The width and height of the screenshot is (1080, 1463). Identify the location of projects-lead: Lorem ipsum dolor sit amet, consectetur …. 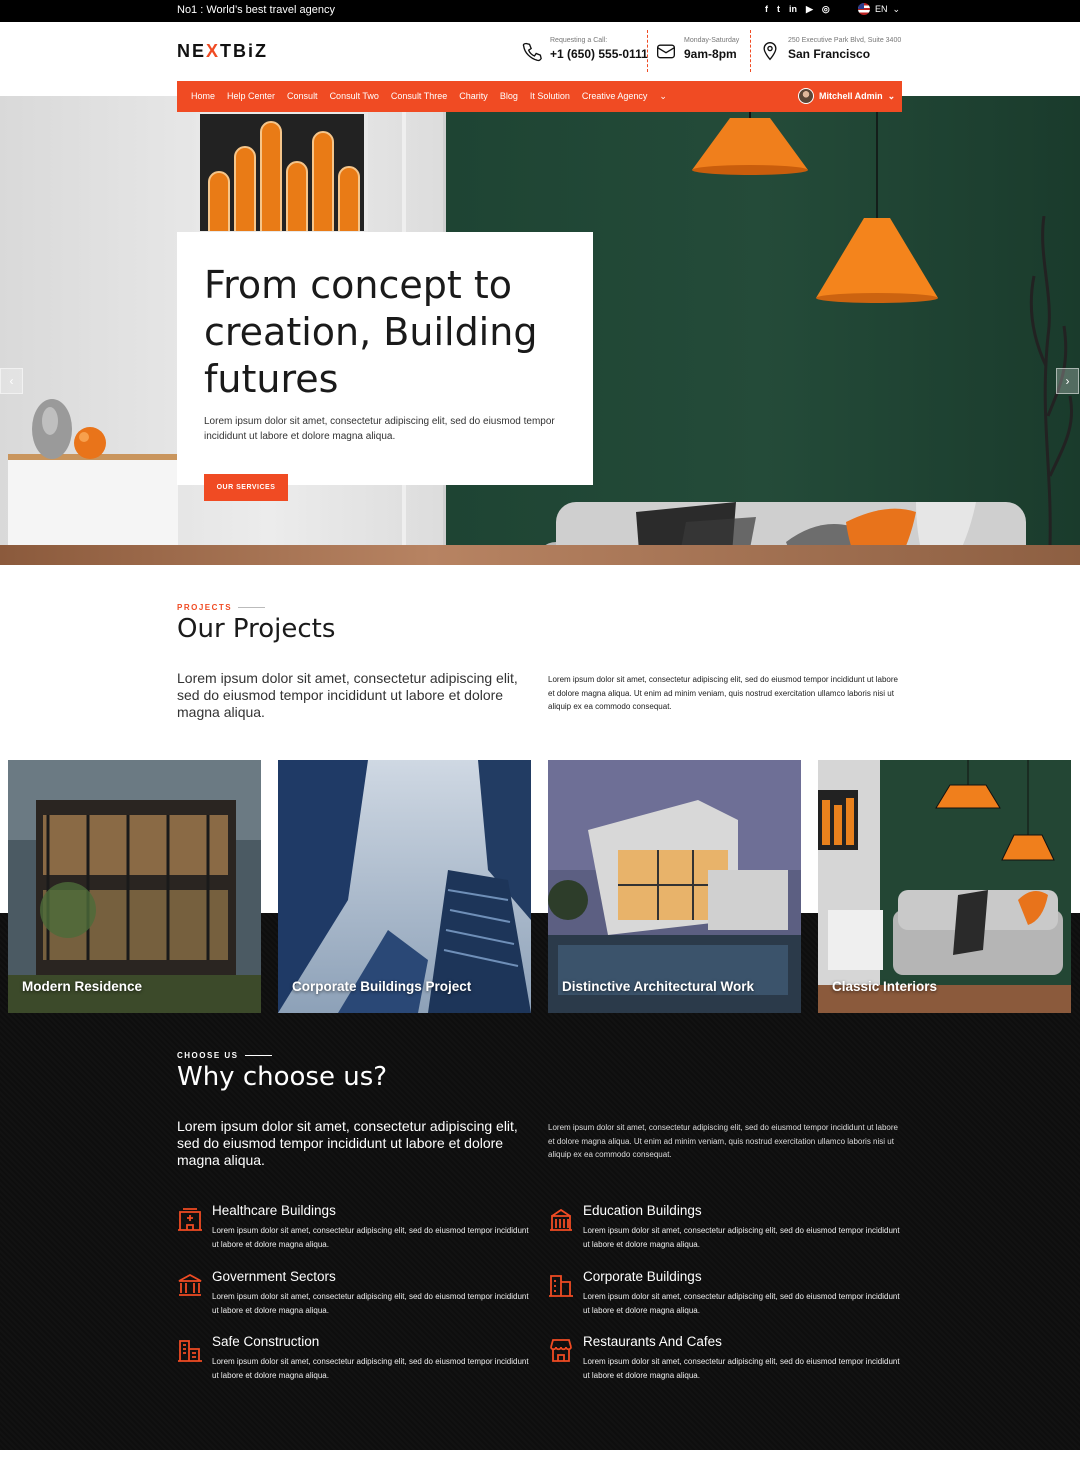
(347, 695).